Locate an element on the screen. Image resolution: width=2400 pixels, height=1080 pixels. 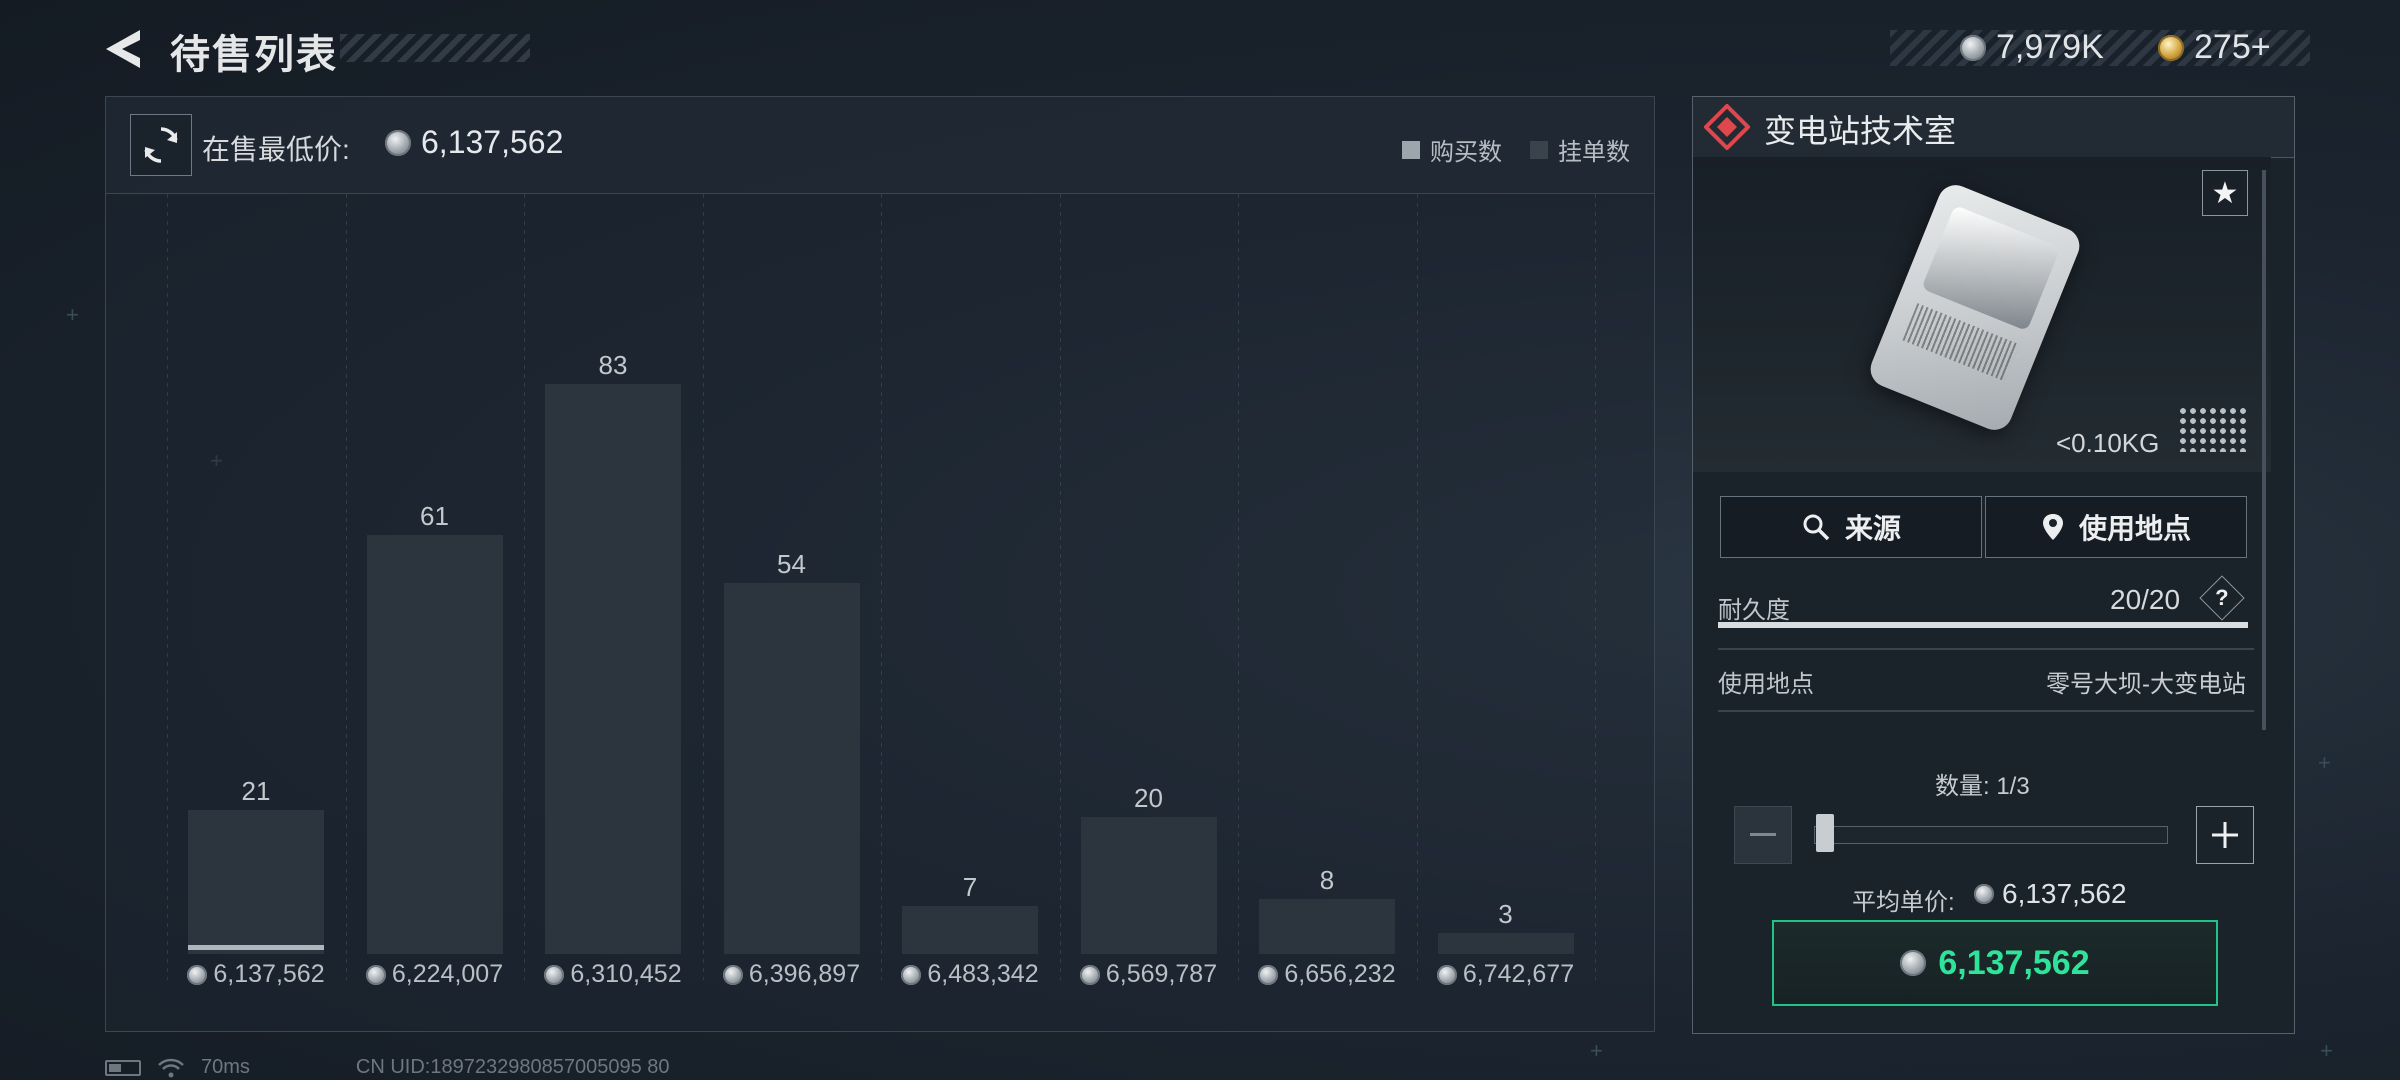
price-tick-text: 6,137,562 is located at coordinates (269, 974).